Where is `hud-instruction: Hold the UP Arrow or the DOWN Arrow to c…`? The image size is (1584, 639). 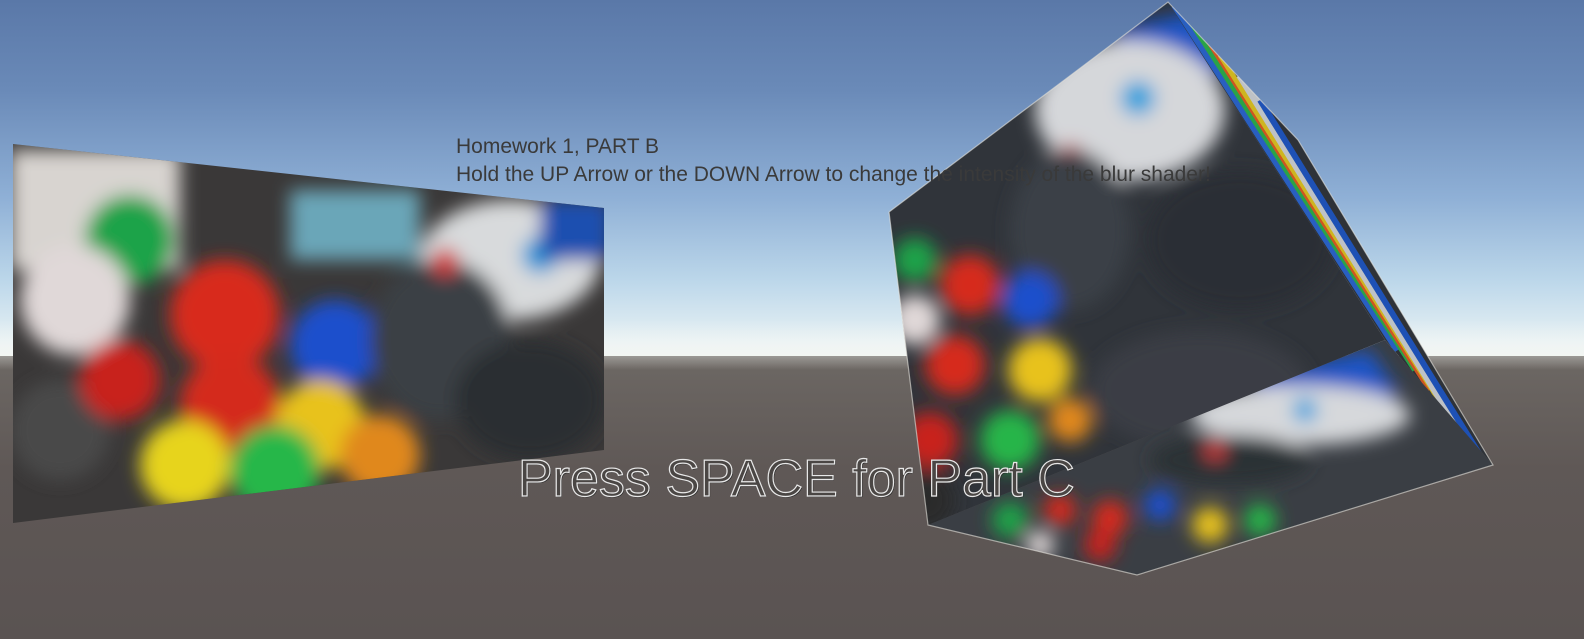
hud-instruction: Hold the UP Arrow or the DOWN Arrow to c… is located at coordinates (833, 174).